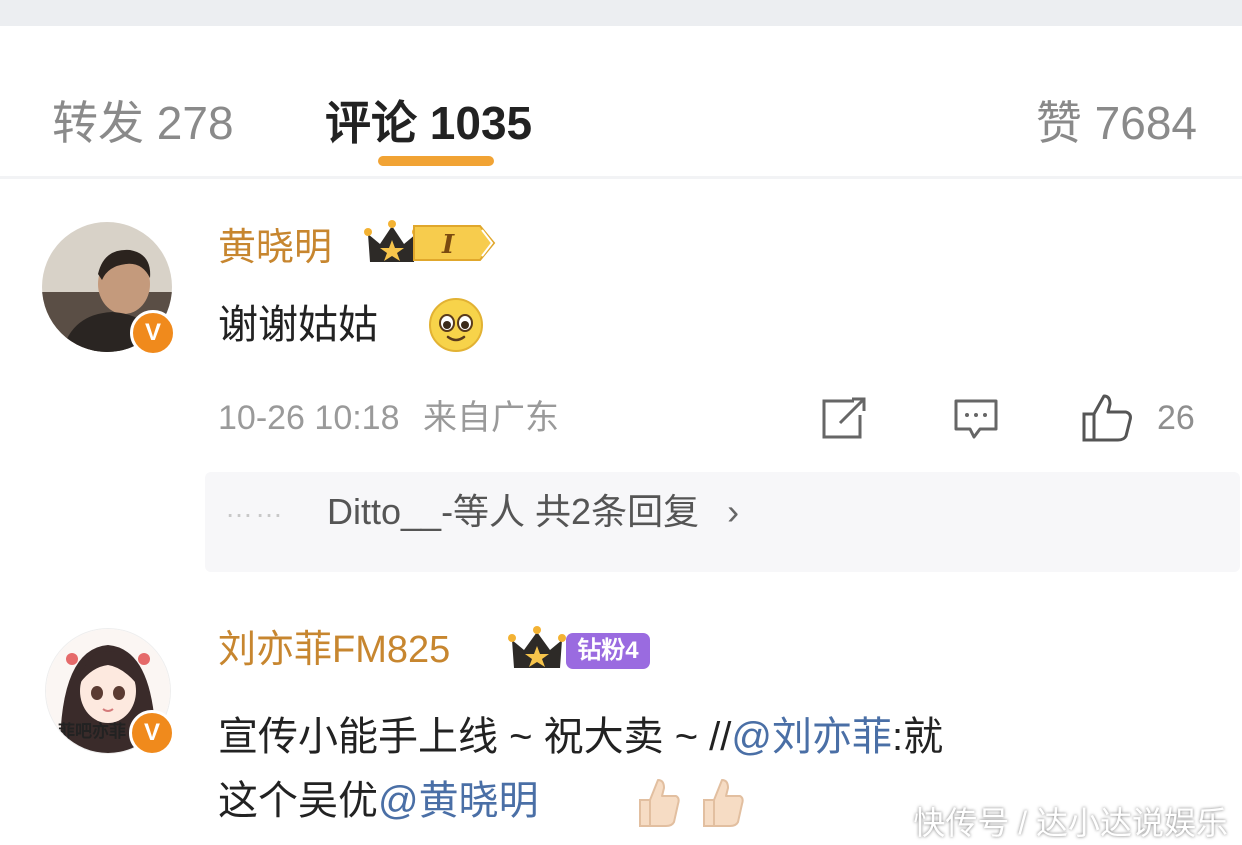 The width and height of the screenshot is (1242, 845). What do you see at coordinates (733, 511) in the screenshot?
I see `chevron-right-icon: ›` at bounding box center [733, 511].